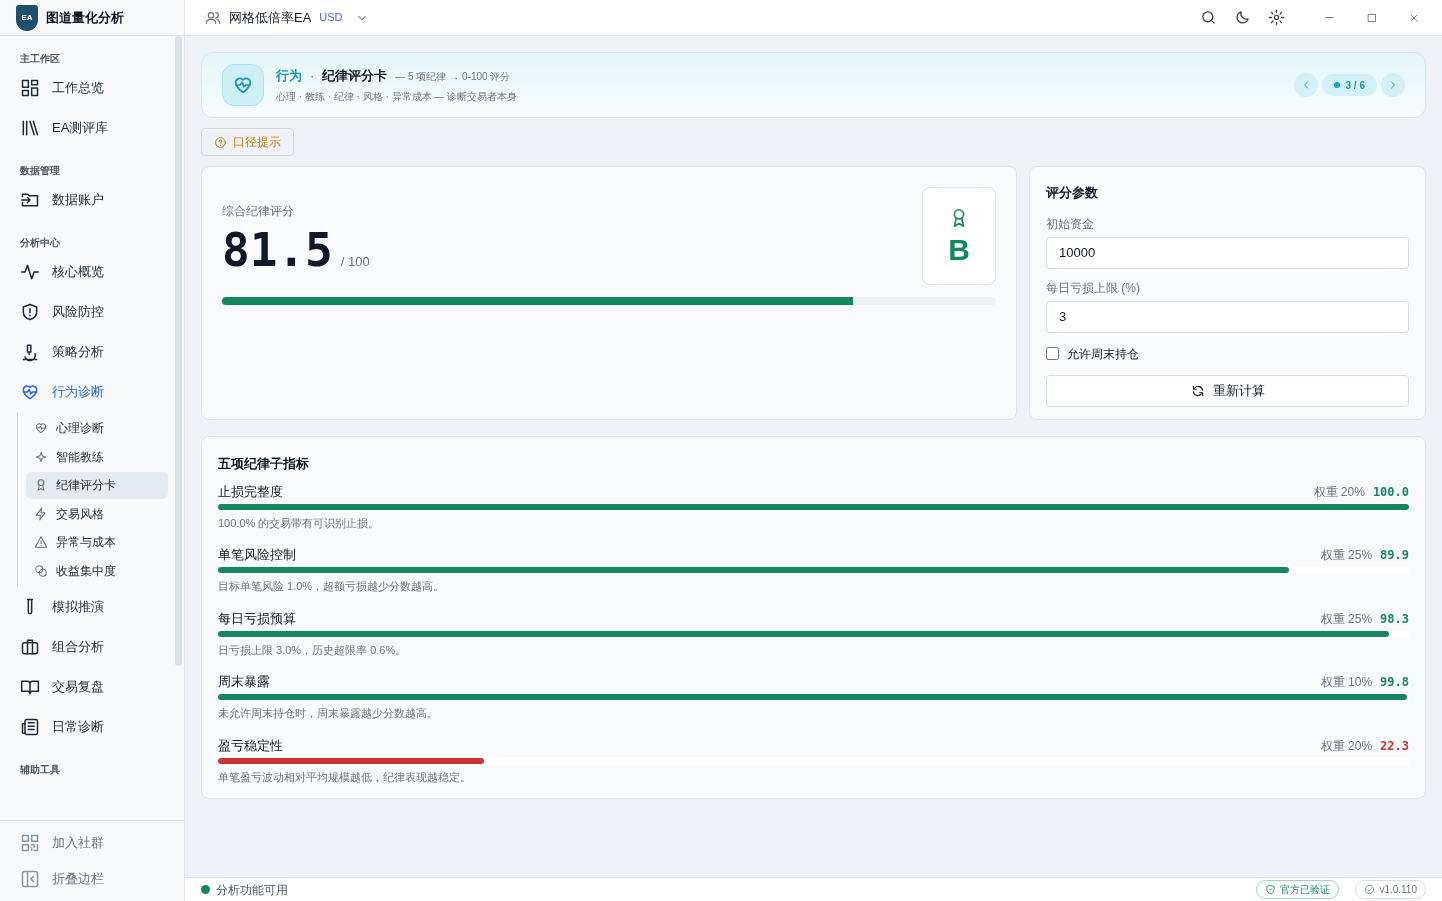 The height and width of the screenshot is (901, 1442). Describe the element at coordinates (1276, 17) in the screenshot. I see `settings-icon` at that location.